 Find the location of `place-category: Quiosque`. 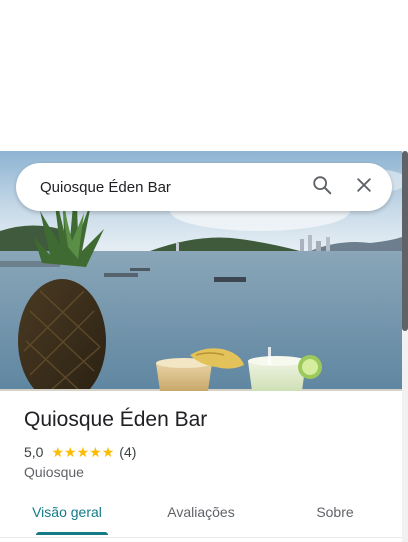

place-category: Quiosque is located at coordinates (54, 472).